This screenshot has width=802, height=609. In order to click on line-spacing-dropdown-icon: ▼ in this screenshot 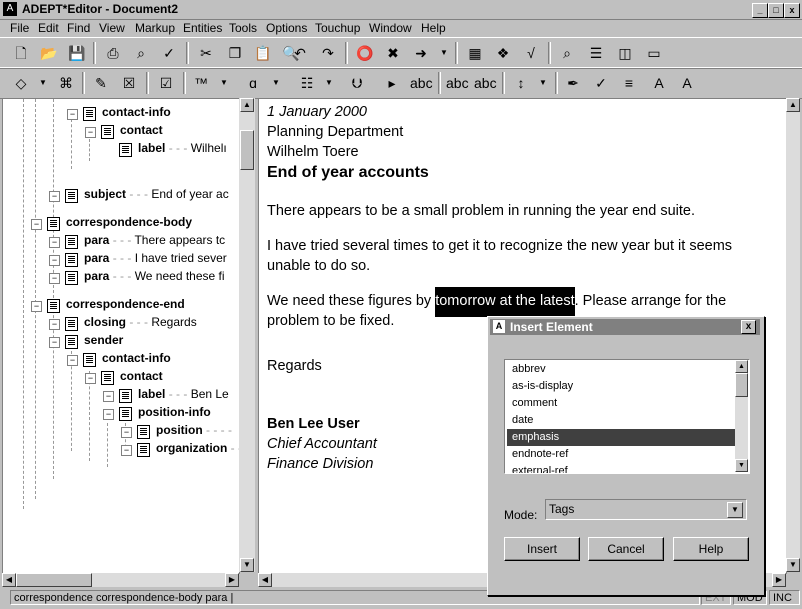, I will do `click(543, 83)`.